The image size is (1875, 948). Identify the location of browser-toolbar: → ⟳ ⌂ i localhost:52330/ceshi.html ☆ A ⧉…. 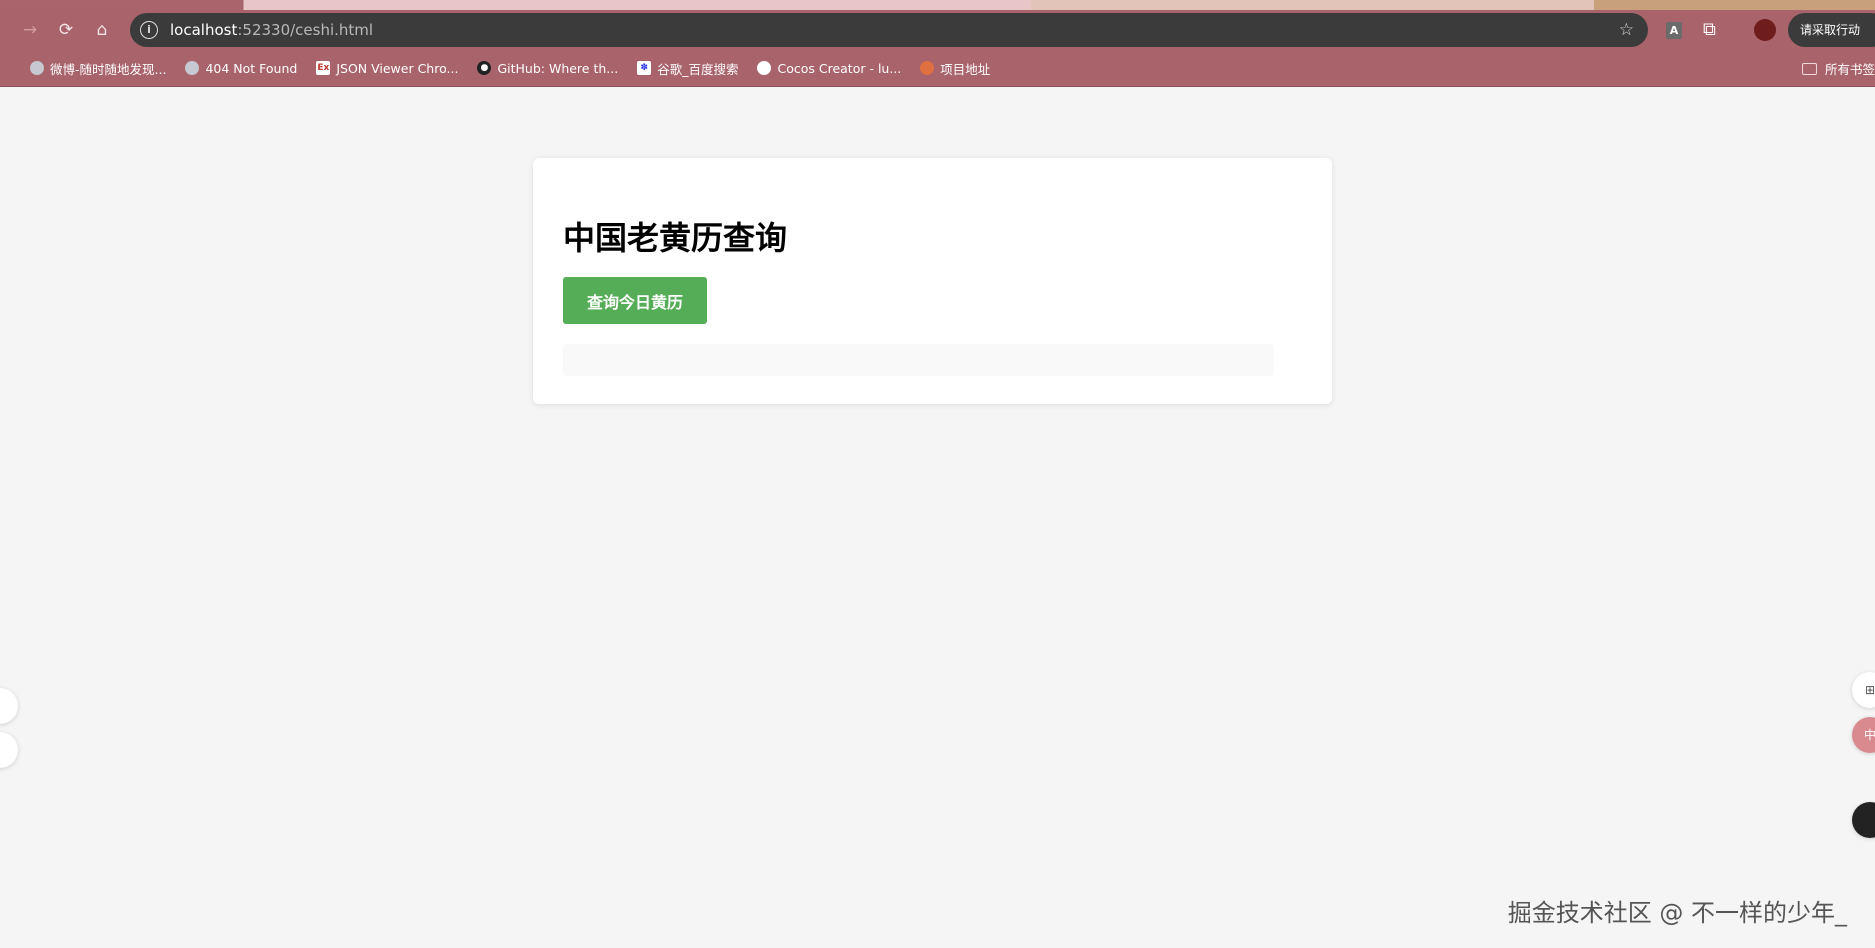
(937, 30).